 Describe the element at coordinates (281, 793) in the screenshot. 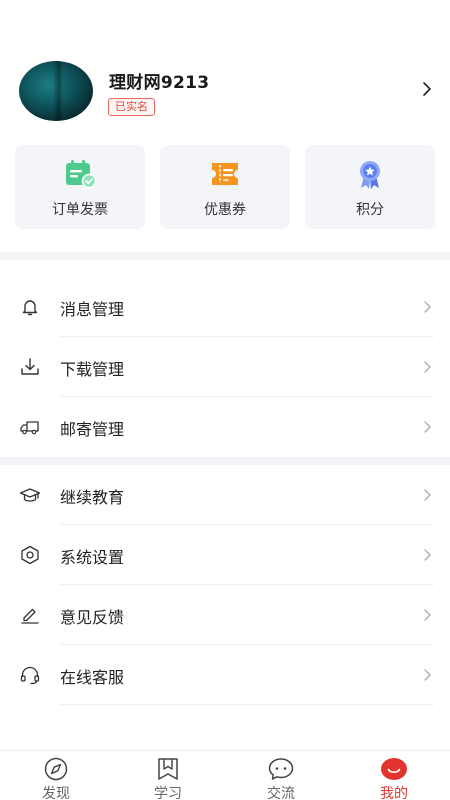

I see `tab-label: 交流` at that location.